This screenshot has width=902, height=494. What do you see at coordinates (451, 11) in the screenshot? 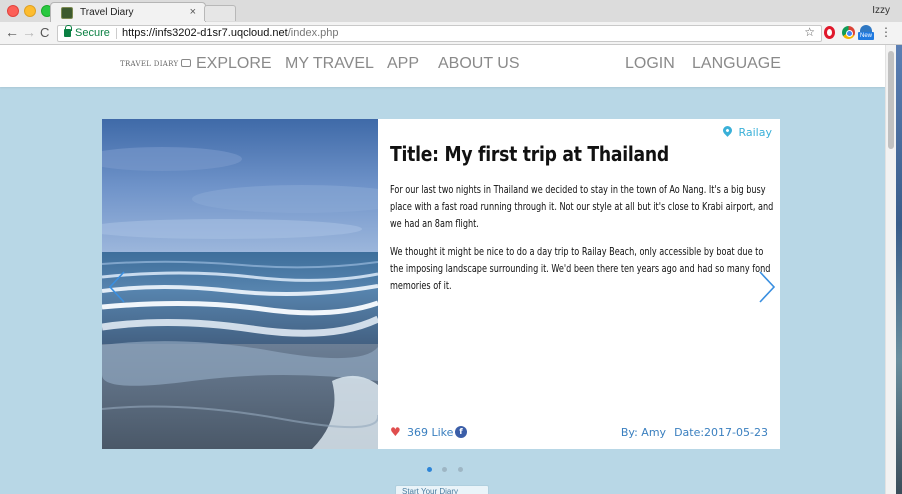
I see `browser-tab-strip: Travel Diary × Izzy` at bounding box center [451, 11].